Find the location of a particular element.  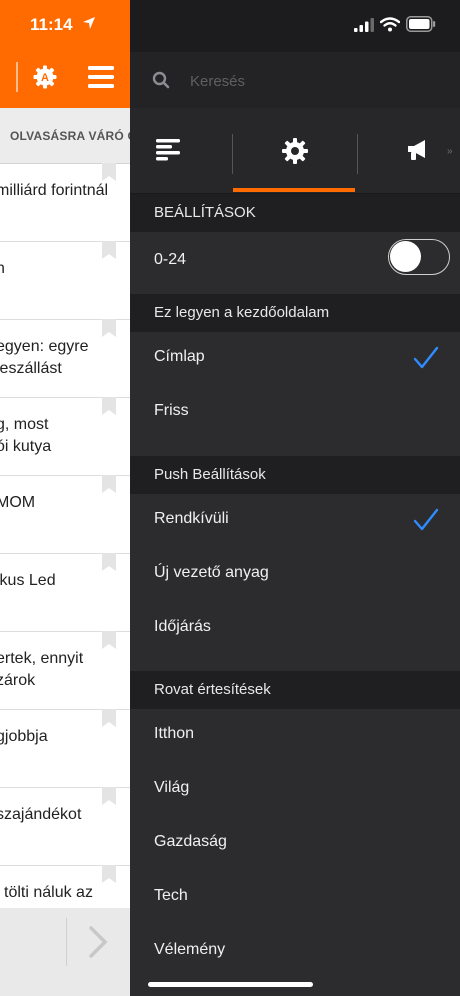

svg-text: A is located at coordinates (45, 78).